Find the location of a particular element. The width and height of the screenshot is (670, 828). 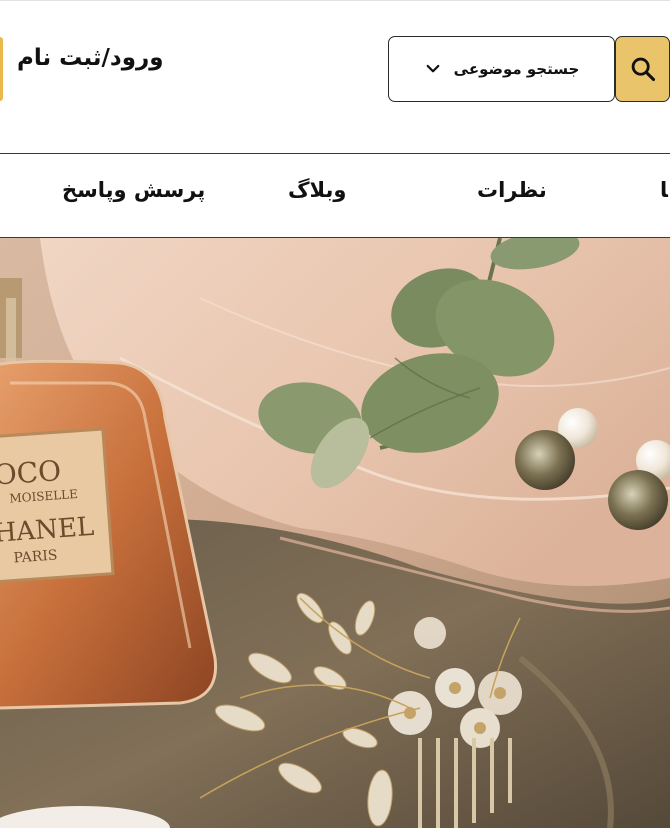

topic-search-dropdown: جستجو موضوعی is located at coordinates (501, 69).